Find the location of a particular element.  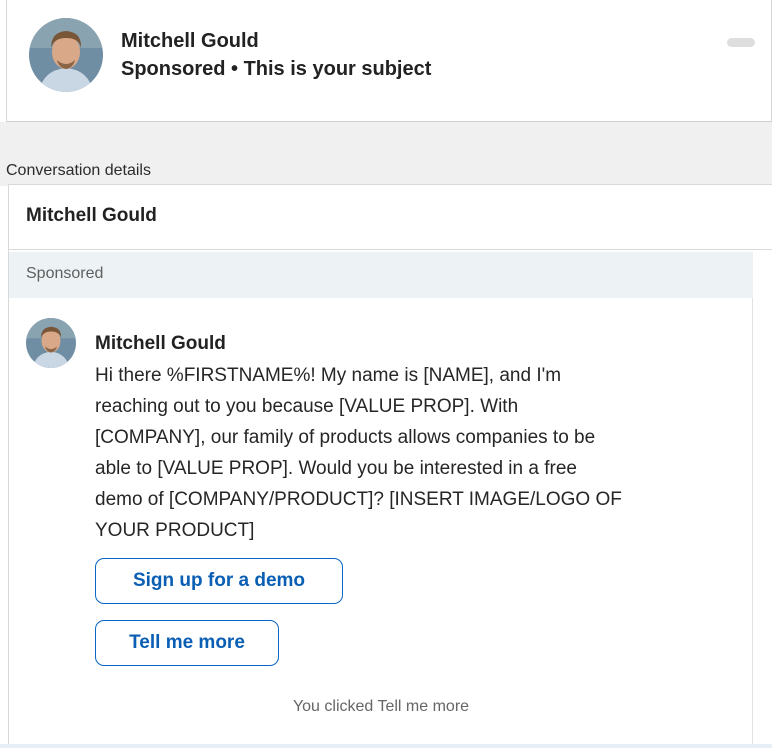

preview-subject: Sponsored • This is your subject is located at coordinates (276, 69).